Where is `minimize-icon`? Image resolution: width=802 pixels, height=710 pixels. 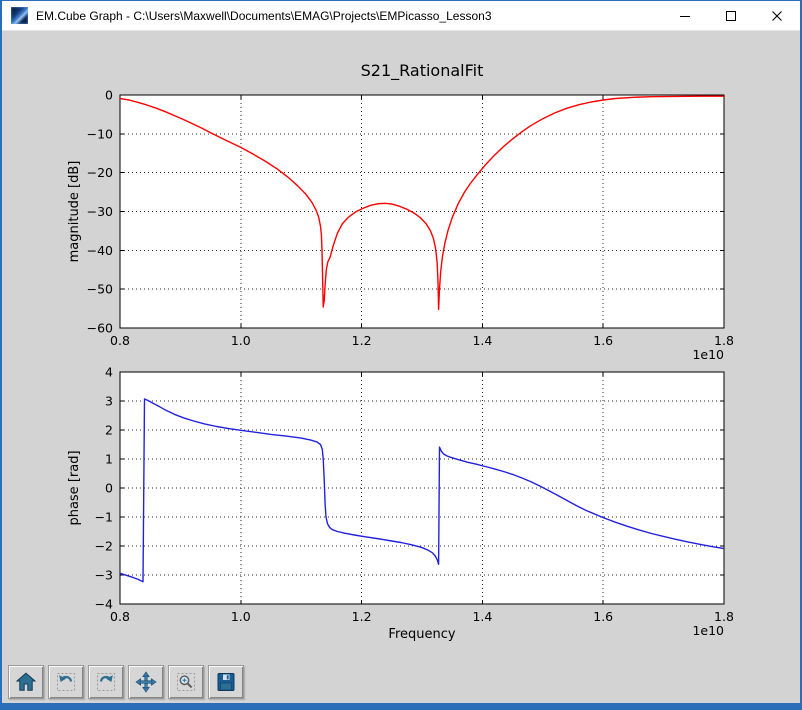
minimize-icon is located at coordinates (685, 16).